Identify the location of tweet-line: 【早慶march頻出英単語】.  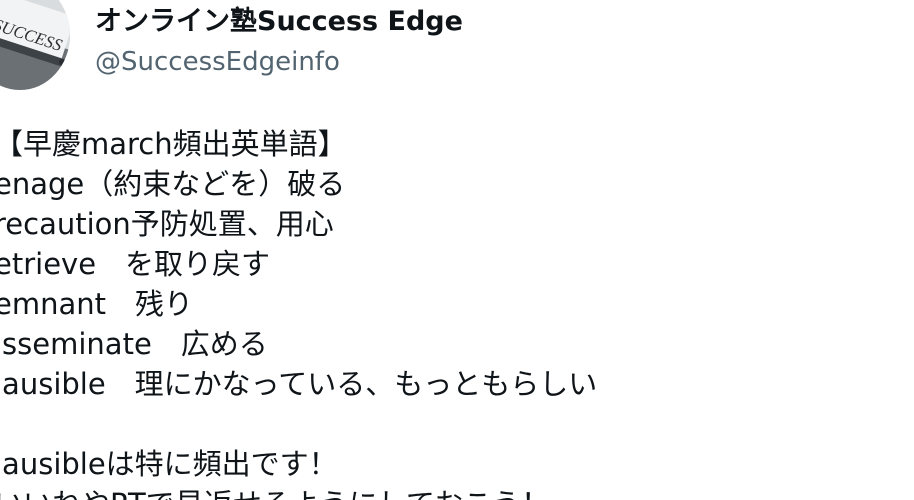
(173, 144).